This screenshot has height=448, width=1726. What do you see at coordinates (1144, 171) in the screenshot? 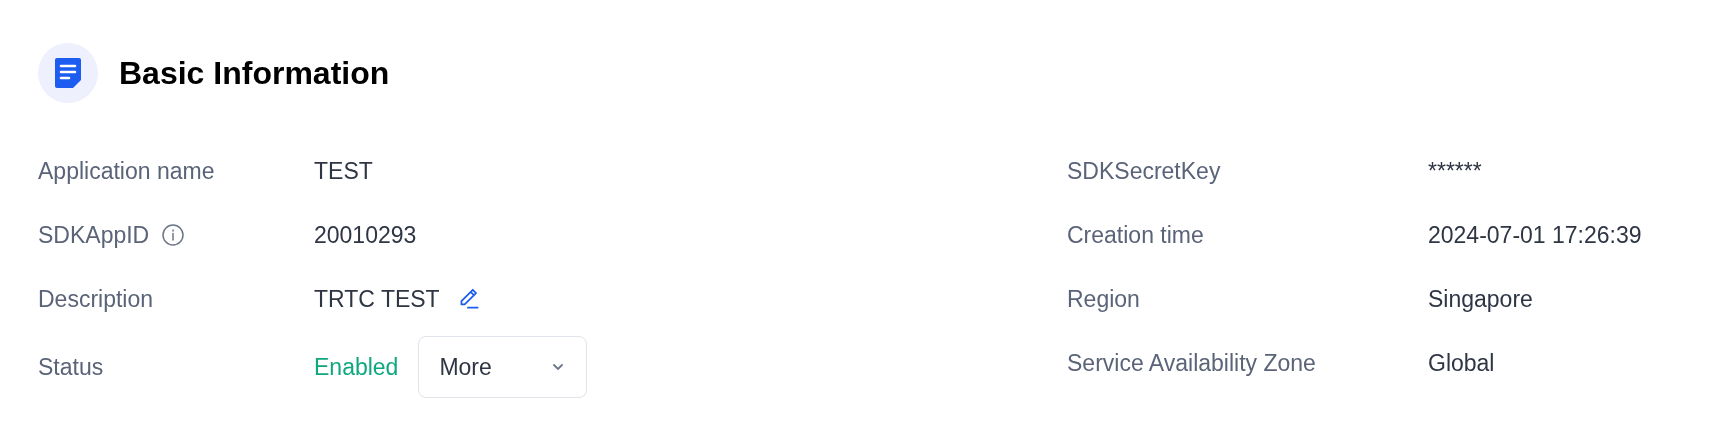
I see `field-label: SDKSecretKey` at bounding box center [1144, 171].